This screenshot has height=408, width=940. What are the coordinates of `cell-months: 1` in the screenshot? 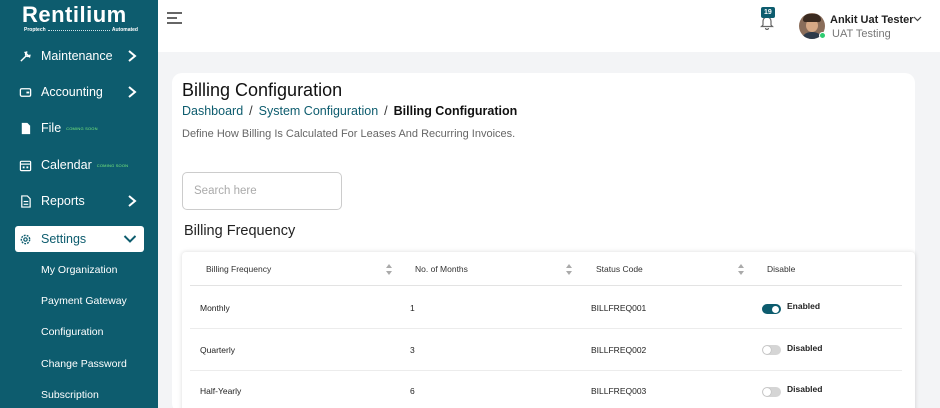 It's located at (412, 308).